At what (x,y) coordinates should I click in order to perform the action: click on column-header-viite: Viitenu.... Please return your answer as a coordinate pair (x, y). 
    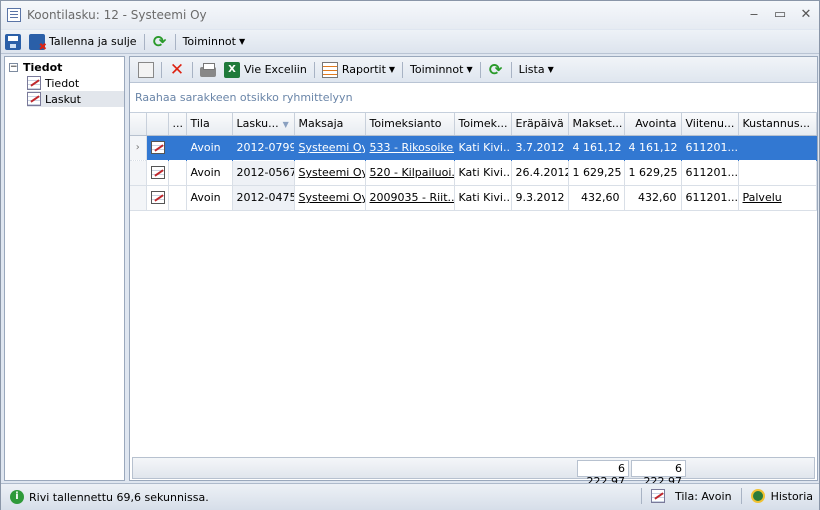
    Looking at the image, I should click on (710, 124).